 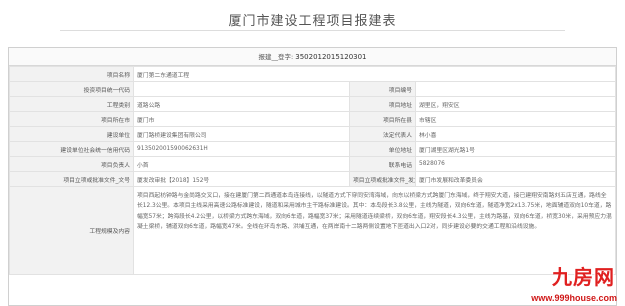 I want to click on watermark-url: www.999house.com, so click(x=574, y=298).